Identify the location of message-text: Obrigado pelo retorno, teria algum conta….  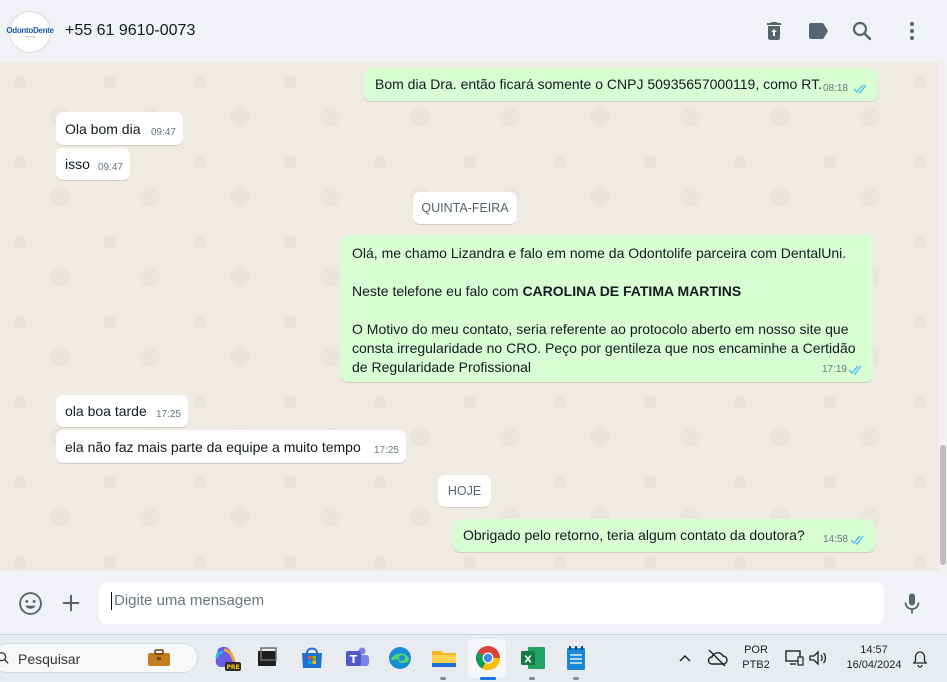
(634, 535).